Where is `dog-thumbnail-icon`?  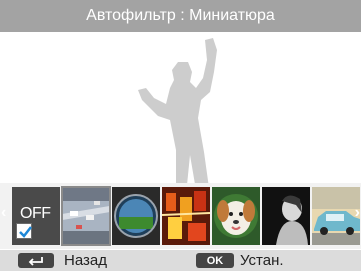
dog-thumbnail-icon is located at coordinates (236, 216).